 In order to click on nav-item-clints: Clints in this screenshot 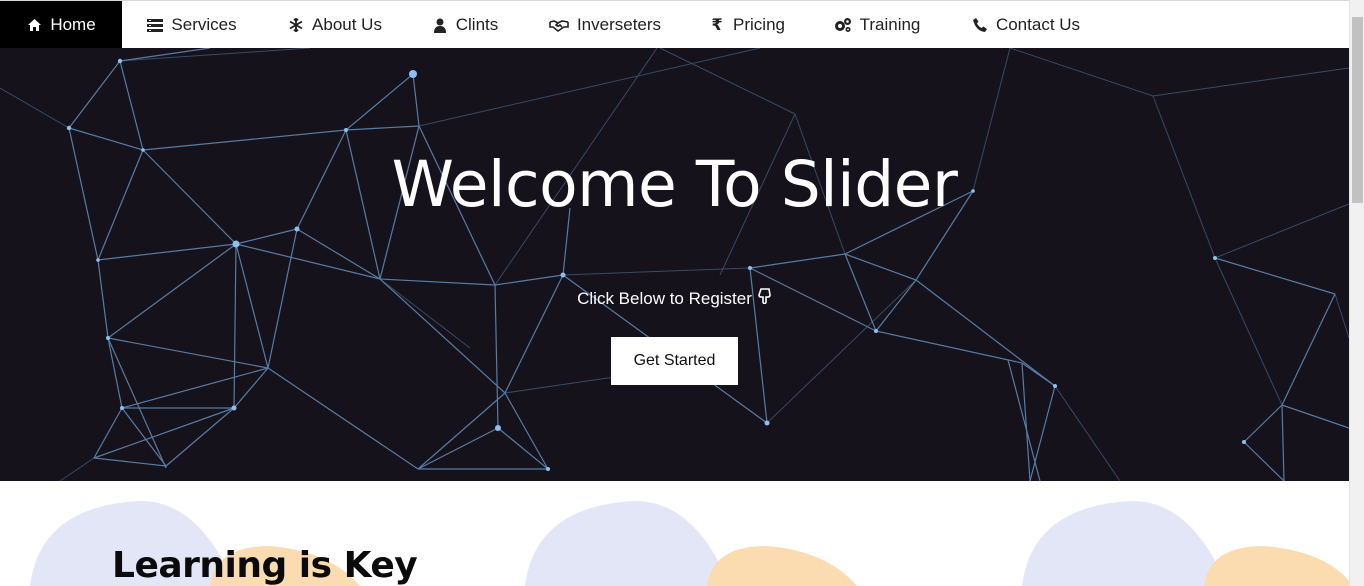, I will do `click(465, 25)`.